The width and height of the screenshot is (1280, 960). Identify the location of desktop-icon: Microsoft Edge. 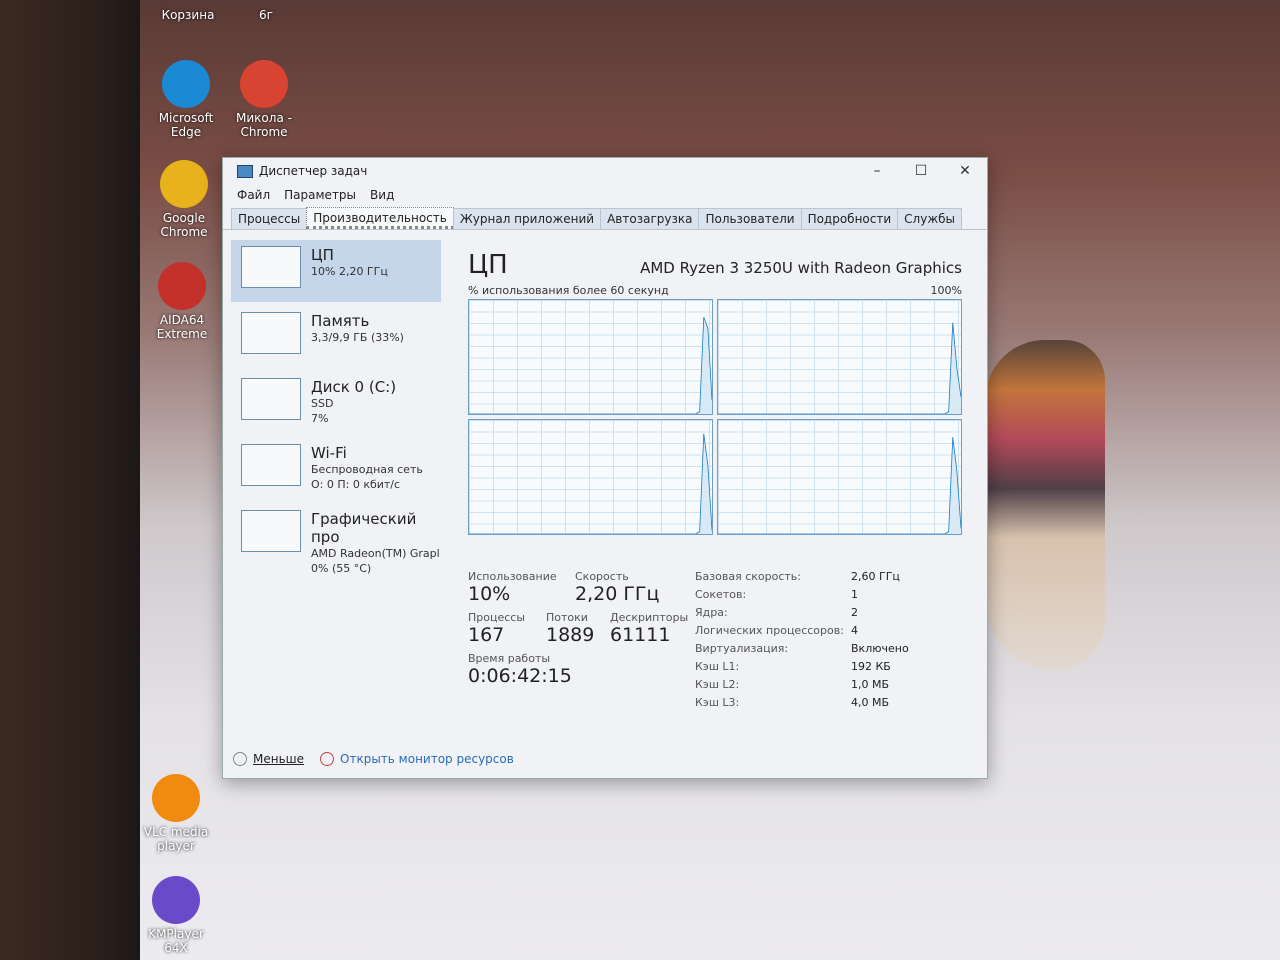
(186, 99).